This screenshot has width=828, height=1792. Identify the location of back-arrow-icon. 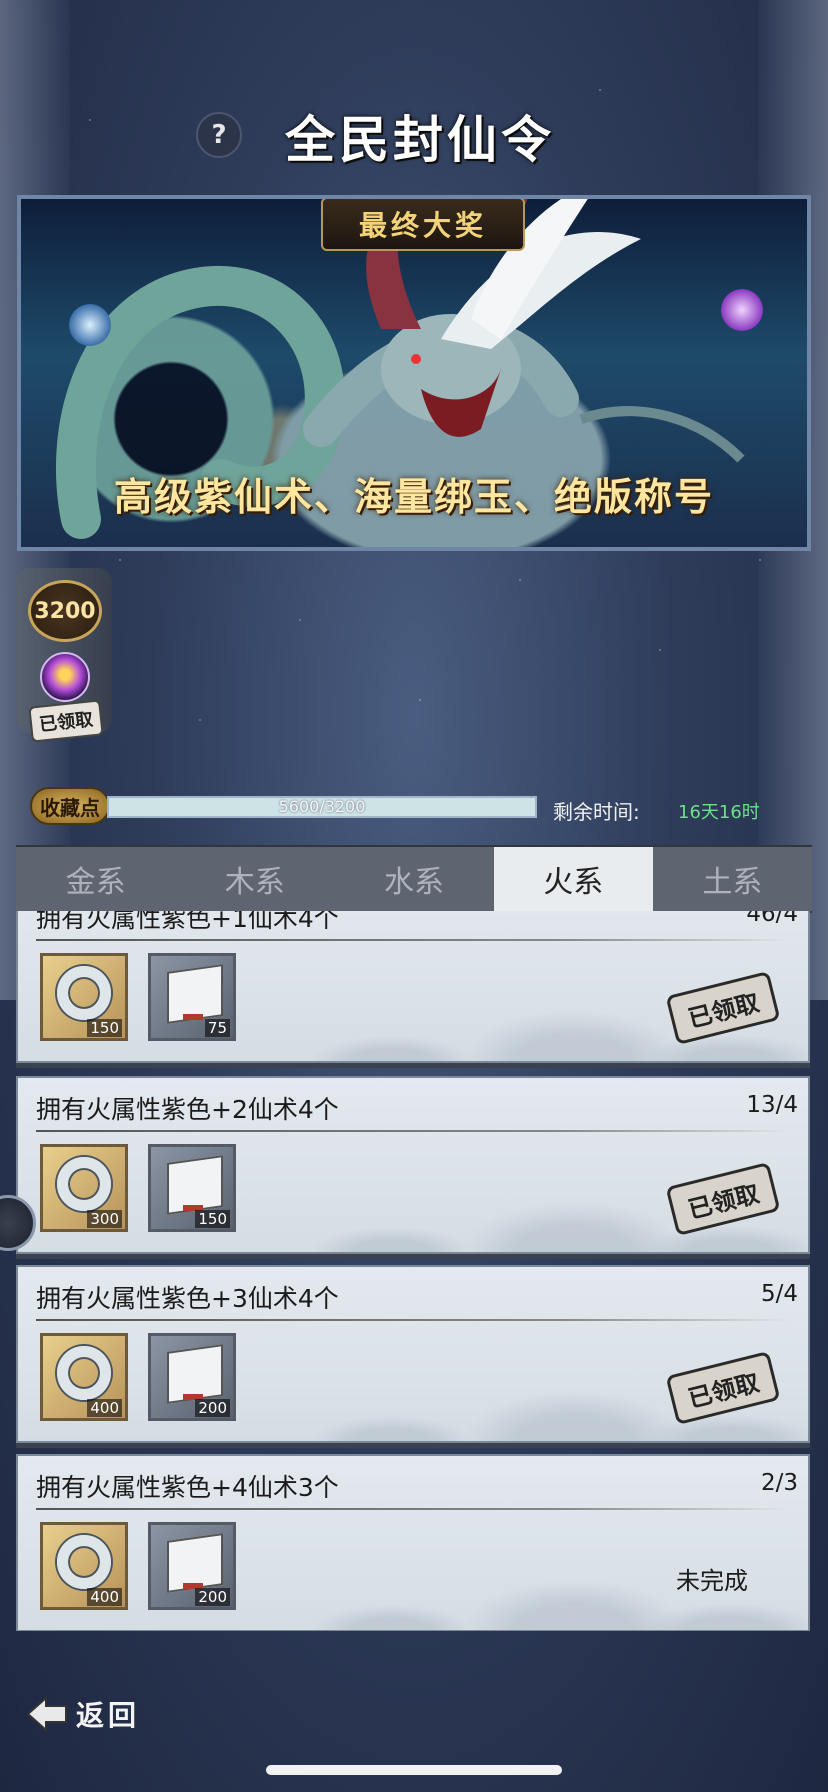
(46, 1714).